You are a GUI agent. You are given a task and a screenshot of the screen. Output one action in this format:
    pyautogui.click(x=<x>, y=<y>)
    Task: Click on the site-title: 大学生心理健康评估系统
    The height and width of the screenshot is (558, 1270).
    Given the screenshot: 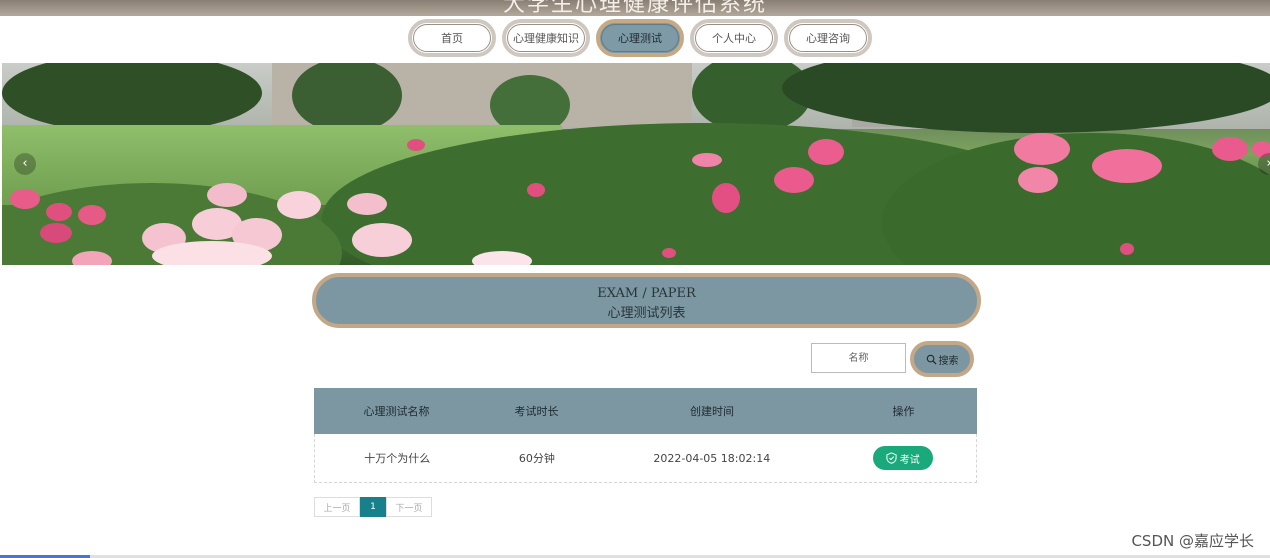 What is the action you would take?
    pyautogui.click(x=634, y=8)
    